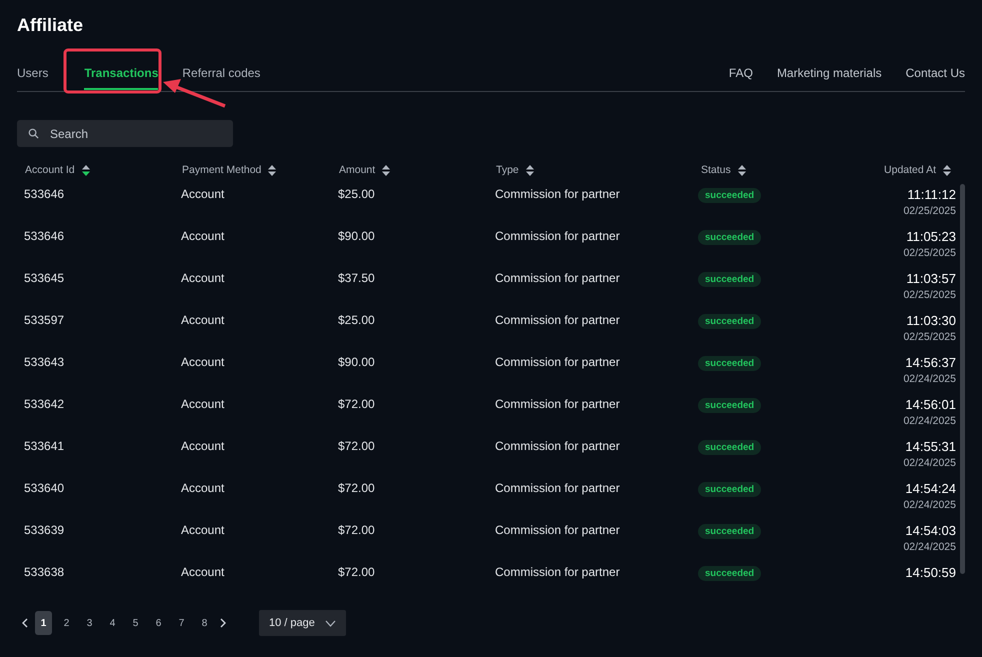  Describe the element at coordinates (223, 623) in the screenshot. I see `next-page-icon` at that location.